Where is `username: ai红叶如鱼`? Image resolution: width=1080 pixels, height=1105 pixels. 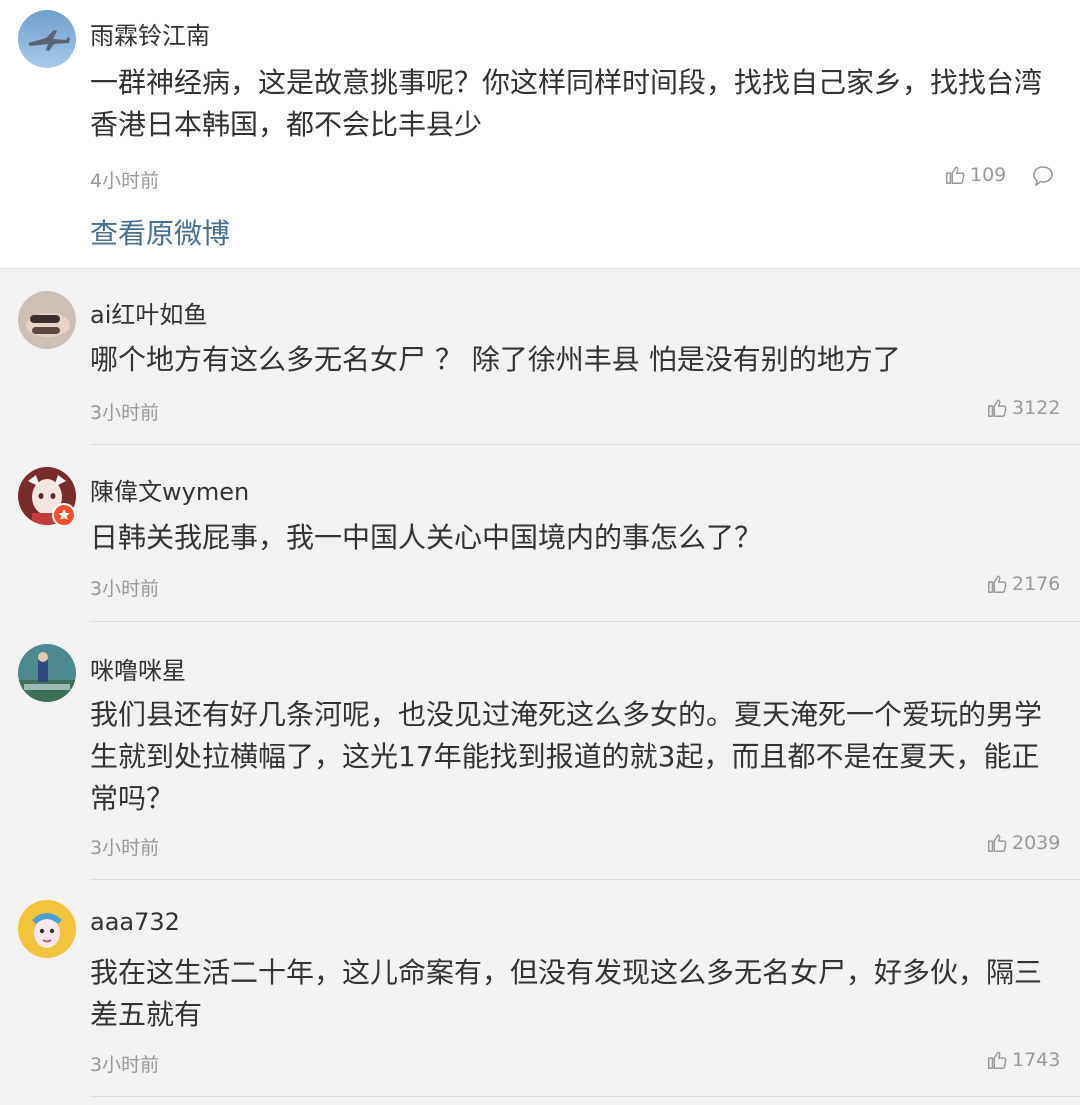
username: ai红叶如鱼 is located at coordinates (148, 312).